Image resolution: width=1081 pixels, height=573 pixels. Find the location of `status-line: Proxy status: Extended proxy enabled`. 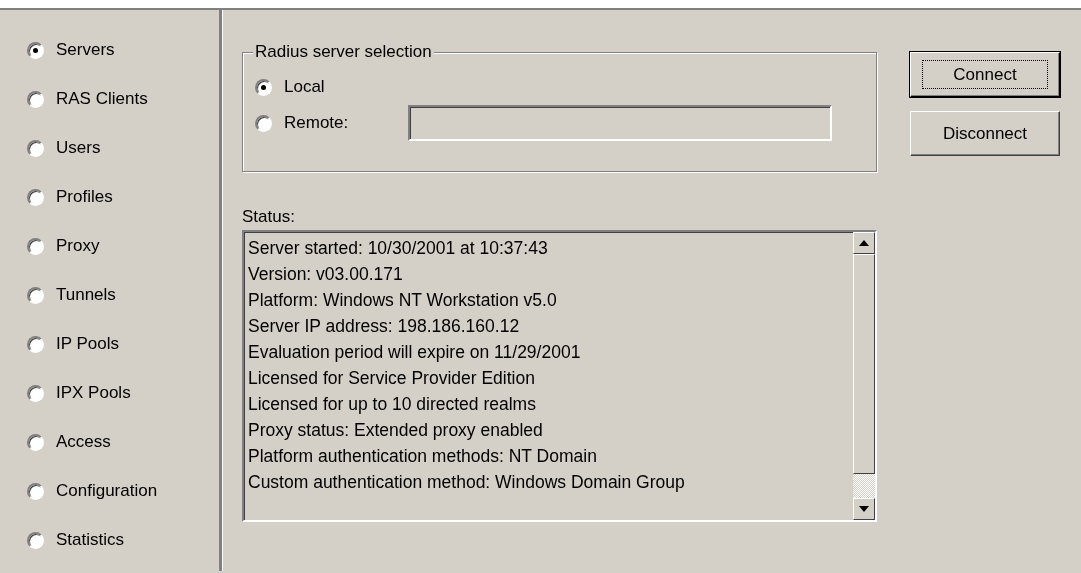

status-line: Proxy status: Extended proxy enabled is located at coordinates (396, 430).